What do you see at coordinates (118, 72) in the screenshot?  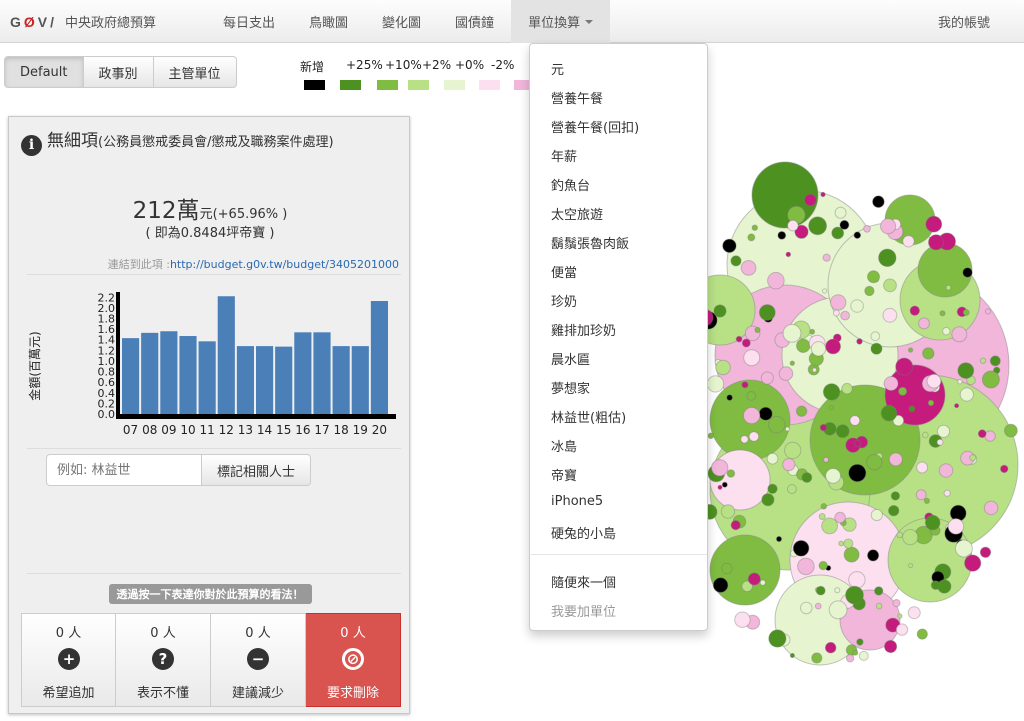 I see `view-function-button: 政事別` at bounding box center [118, 72].